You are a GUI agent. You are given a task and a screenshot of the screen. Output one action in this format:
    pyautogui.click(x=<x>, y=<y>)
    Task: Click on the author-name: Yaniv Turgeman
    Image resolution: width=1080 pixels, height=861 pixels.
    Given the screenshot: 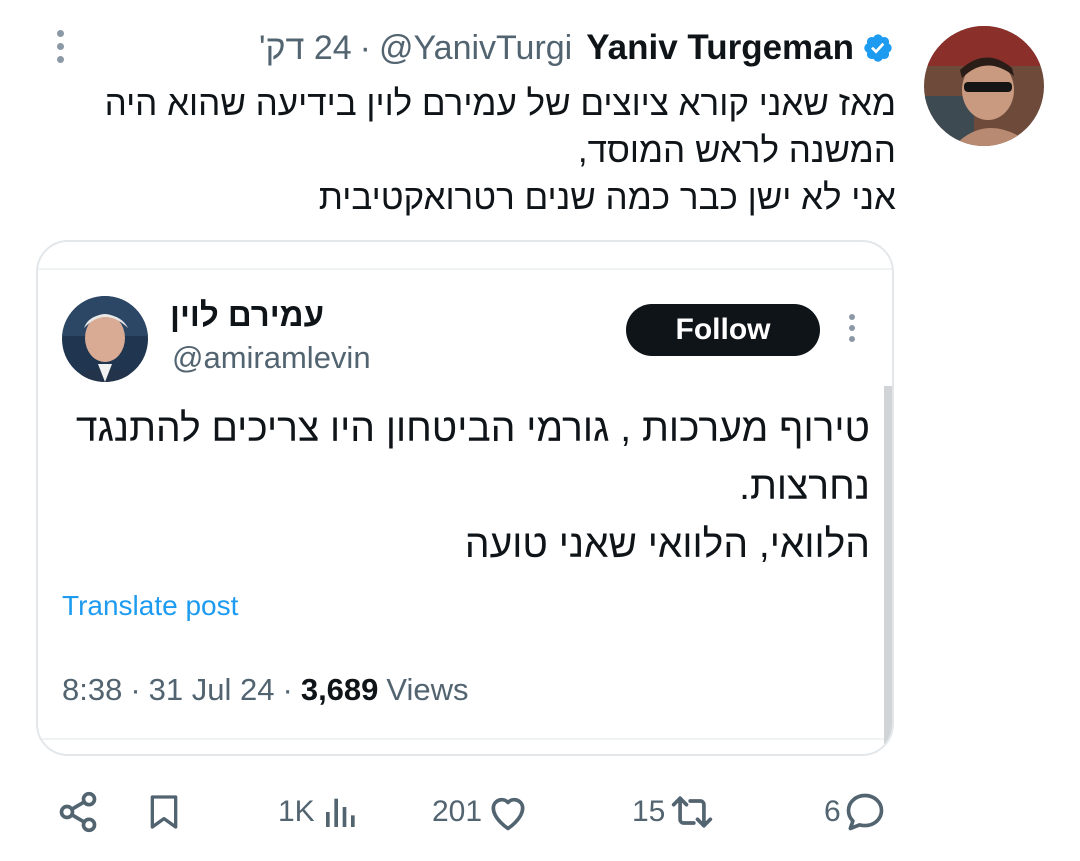 What is the action you would take?
    pyautogui.click(x=720, y=48)
    